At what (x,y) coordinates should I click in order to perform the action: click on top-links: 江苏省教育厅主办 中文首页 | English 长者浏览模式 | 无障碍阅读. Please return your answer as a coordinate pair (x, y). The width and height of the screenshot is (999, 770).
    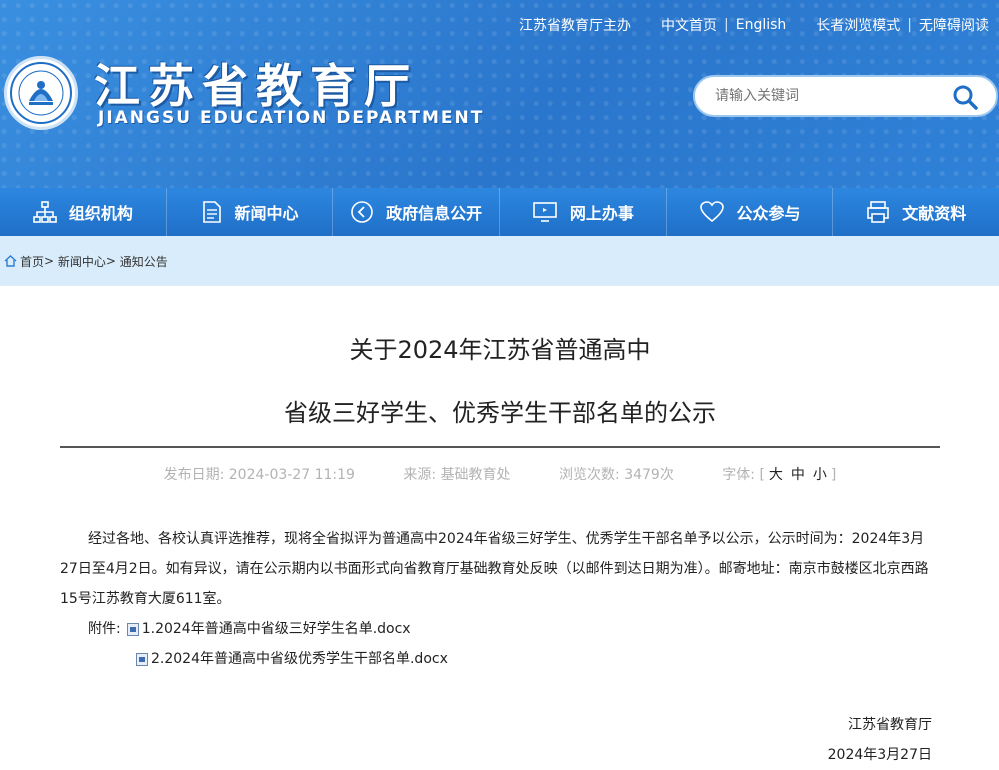
    Looking at the image, I should click on (754, 25).